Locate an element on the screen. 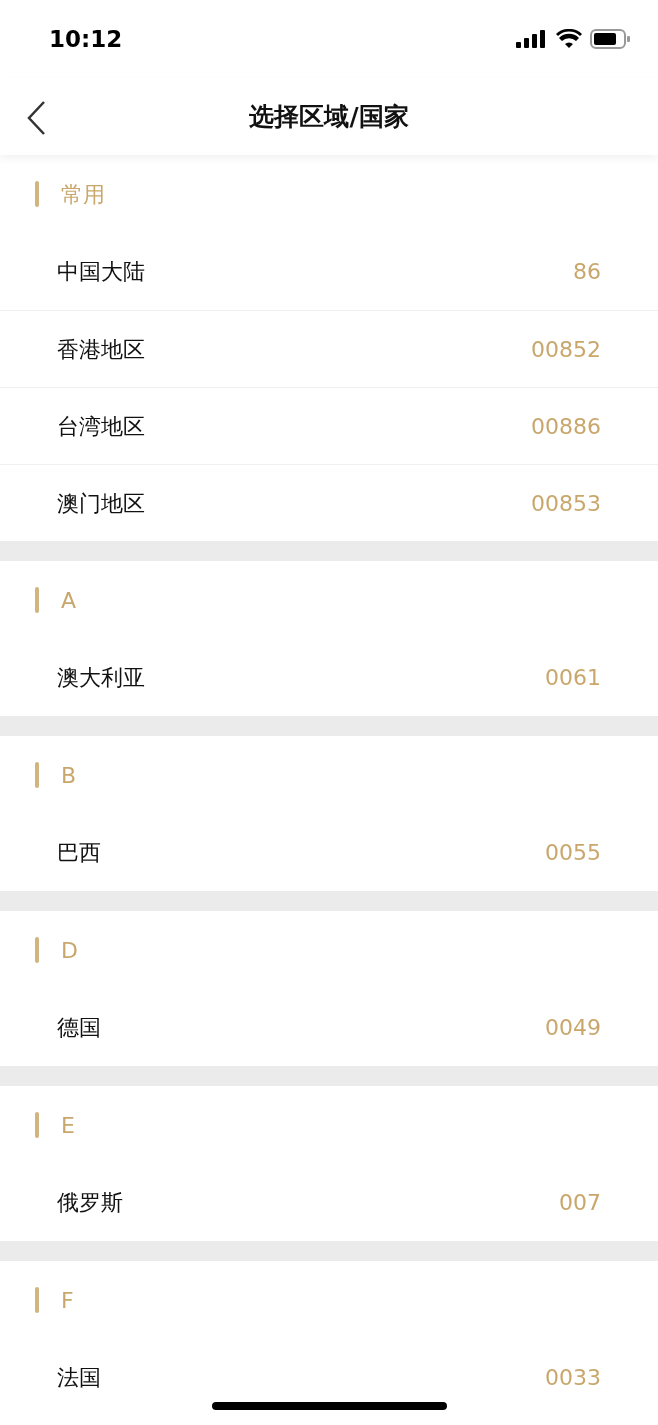 This screenshot has height=1425, width=658. country-row: 德国 0049 is located at coordinates (329, 1027).